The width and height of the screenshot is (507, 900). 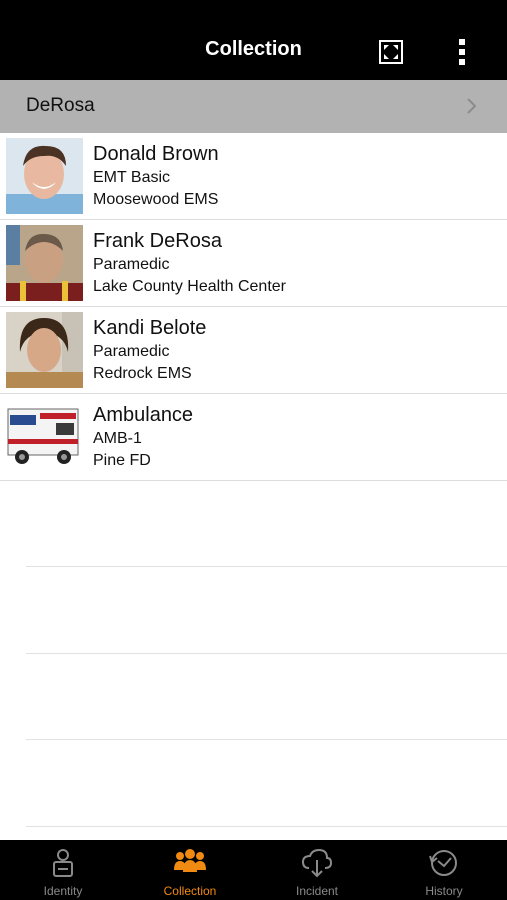 I want to click on list-item: Ambulance AMB-1 Pine FD, so click(x=253, y=437).